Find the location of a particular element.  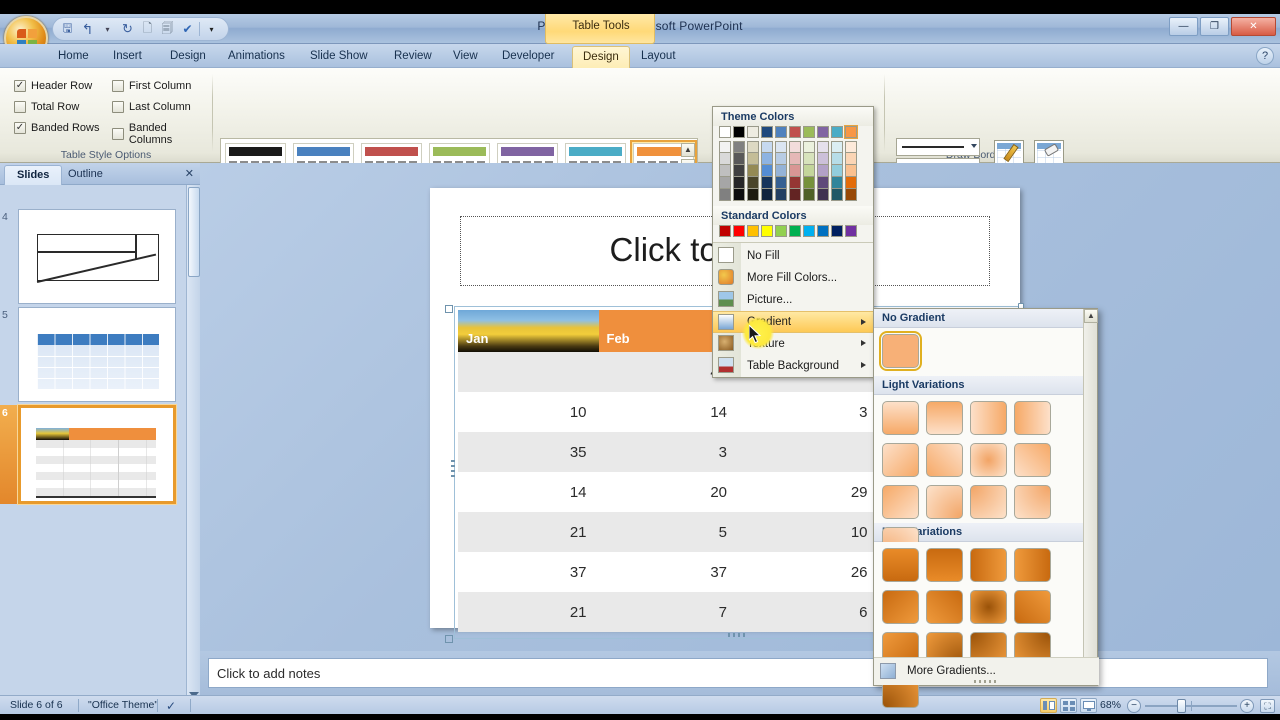

table-cell: 5 is located at coordinates (668, 532).